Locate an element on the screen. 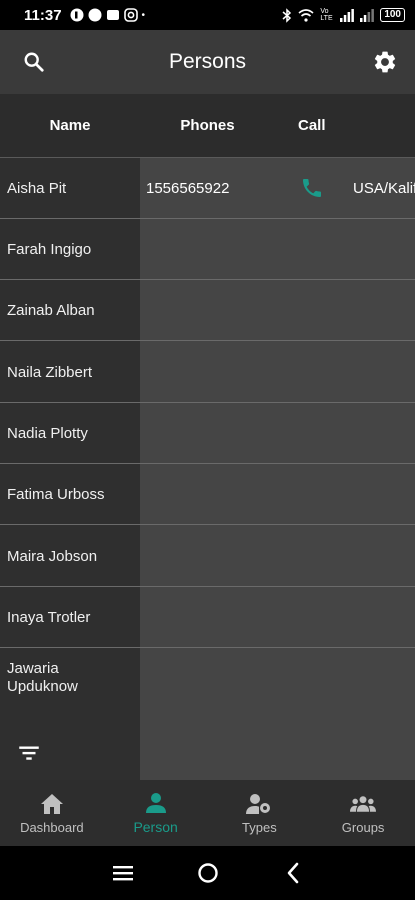 Image resolution: width=415 pixels, height=900 pixels. table-row: Maira Jobson is located at coordinates (207, 556).